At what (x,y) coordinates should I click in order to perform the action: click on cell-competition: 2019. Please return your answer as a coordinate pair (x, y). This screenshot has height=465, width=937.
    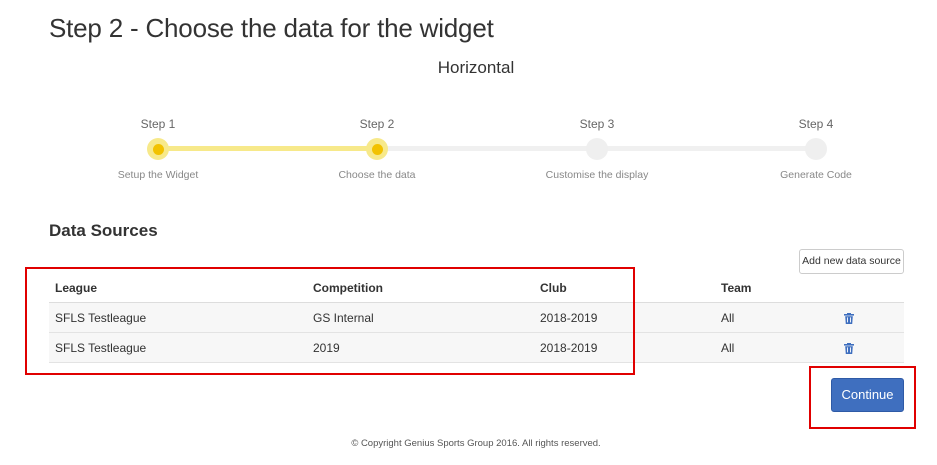
    Looking at the image, I should click on (326, 348).